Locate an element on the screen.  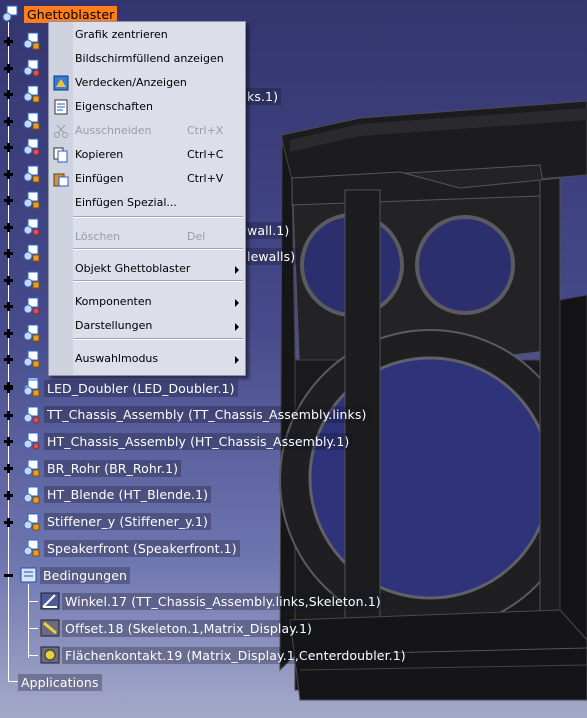
tree-item-label: LED_Doubler (LED_Doubler.1) is located at coordinates (141, 388).